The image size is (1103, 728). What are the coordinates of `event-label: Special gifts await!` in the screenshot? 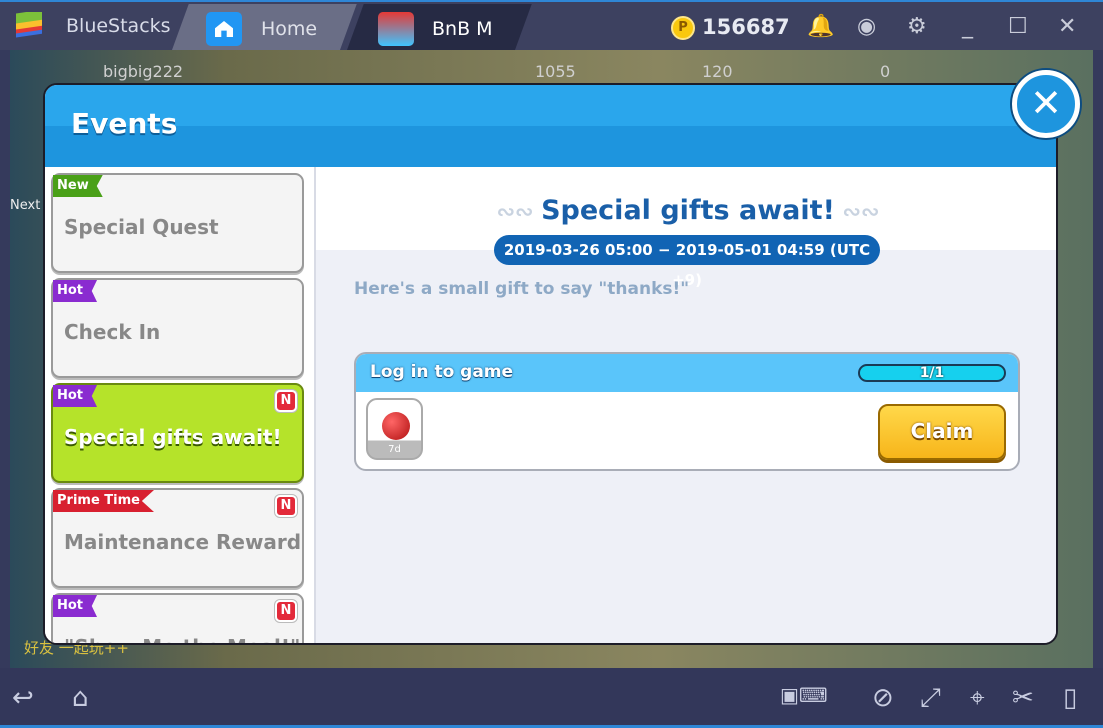 It's located at (173, 437).